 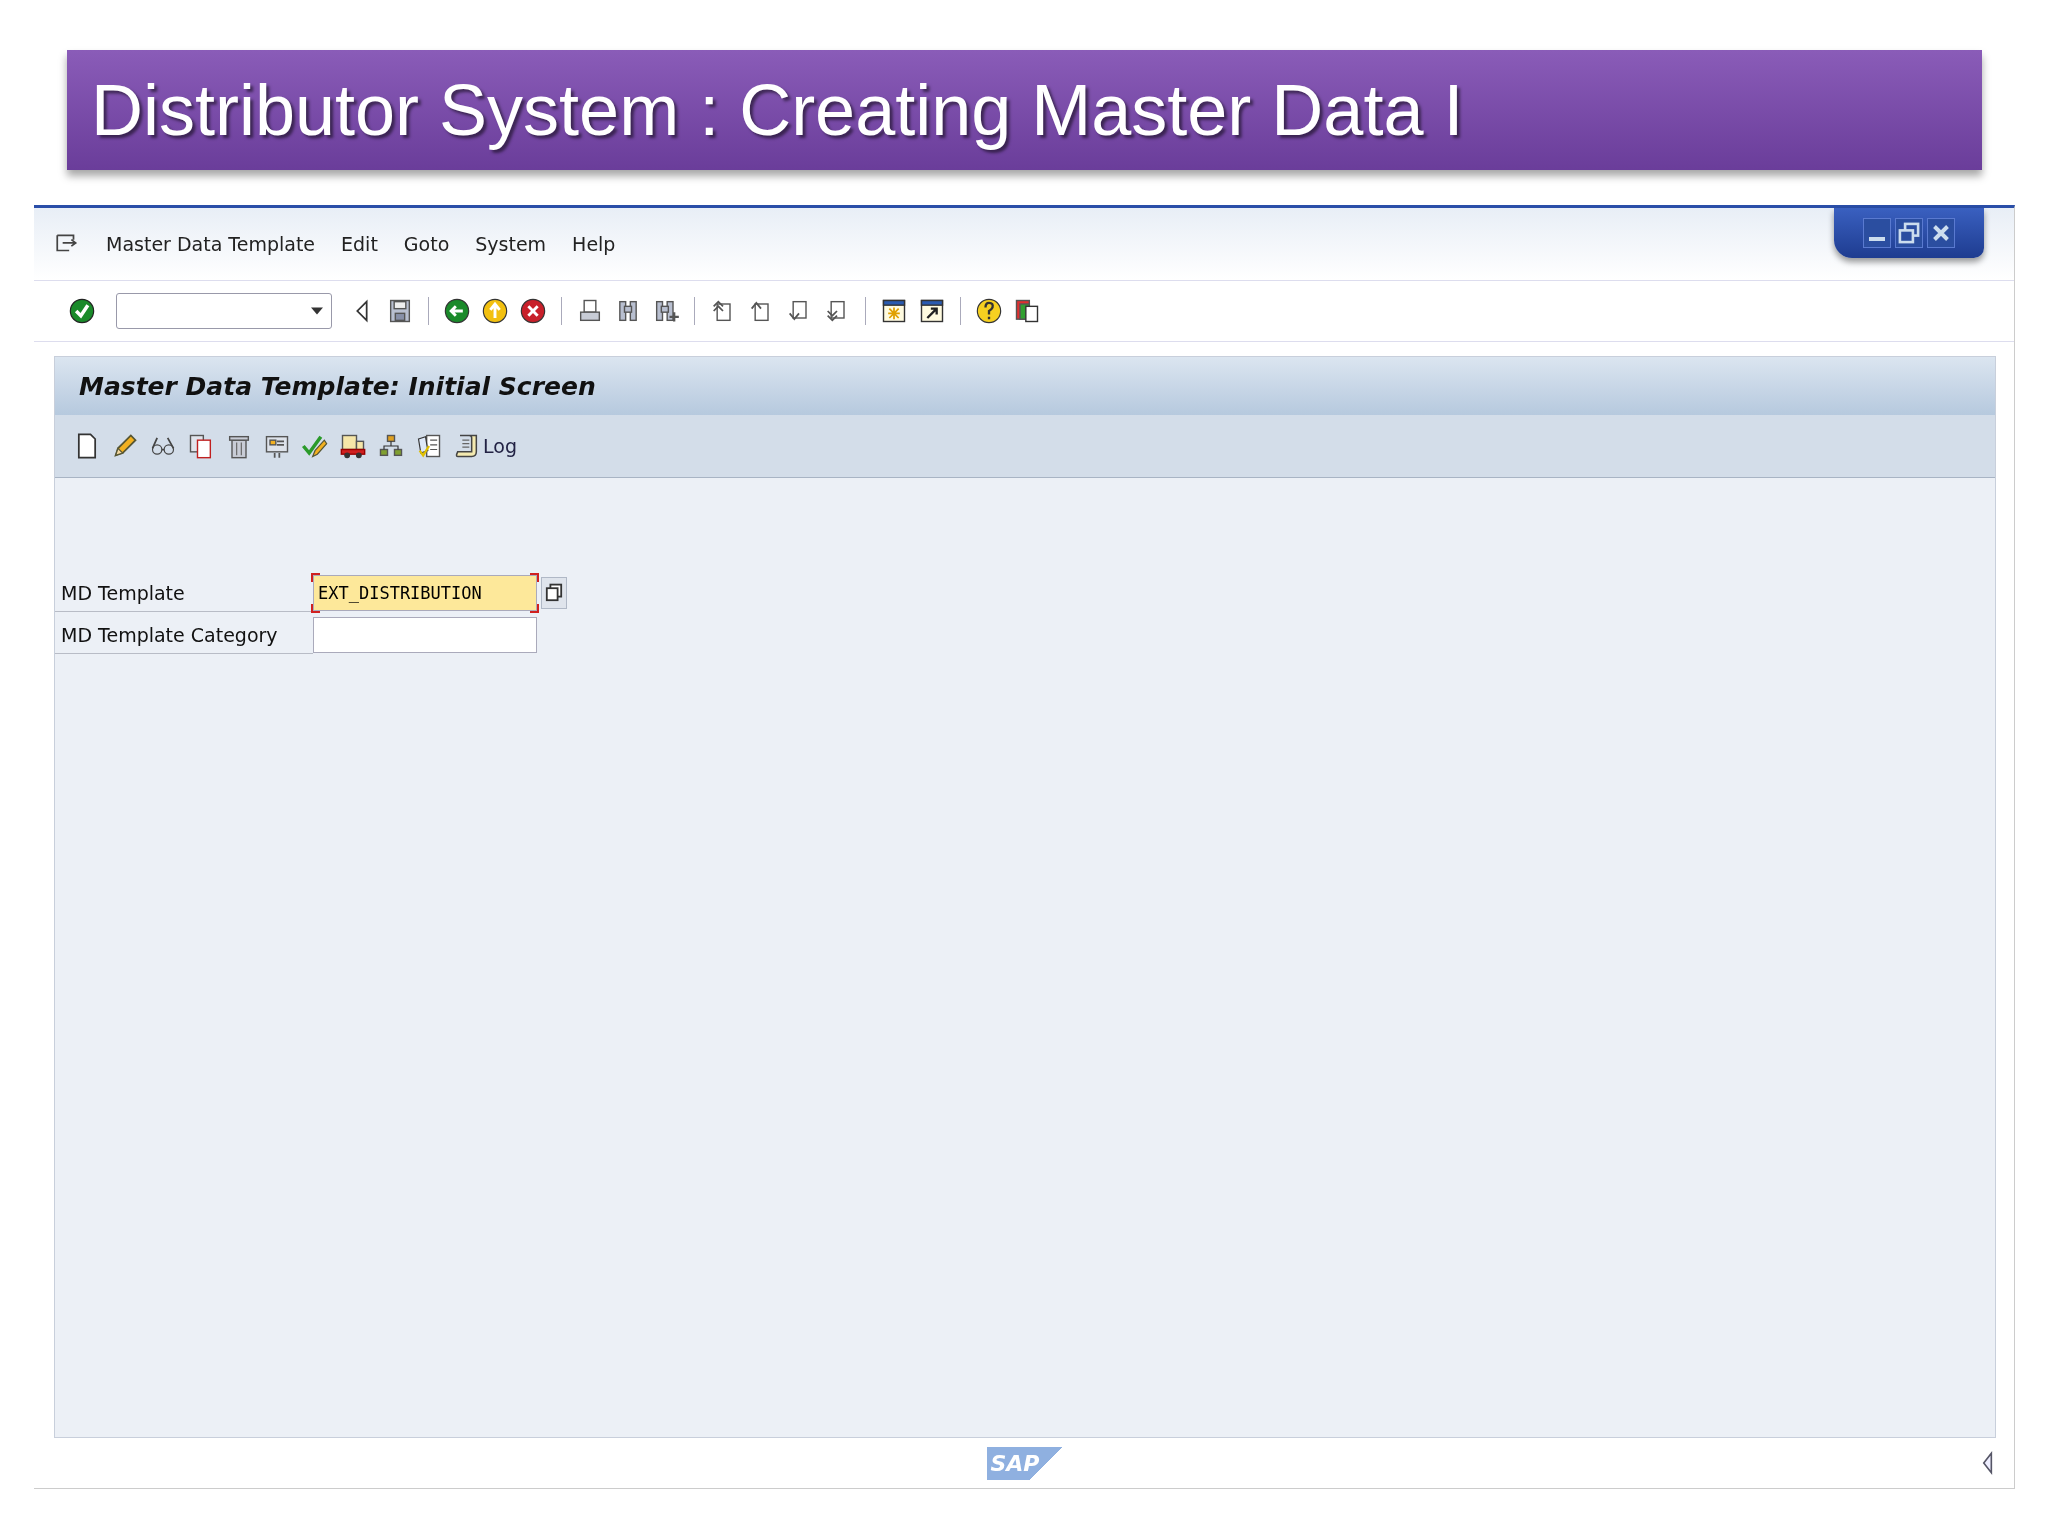 I want to click on sap-logo: SAP, so click(x=1024, y=1463).